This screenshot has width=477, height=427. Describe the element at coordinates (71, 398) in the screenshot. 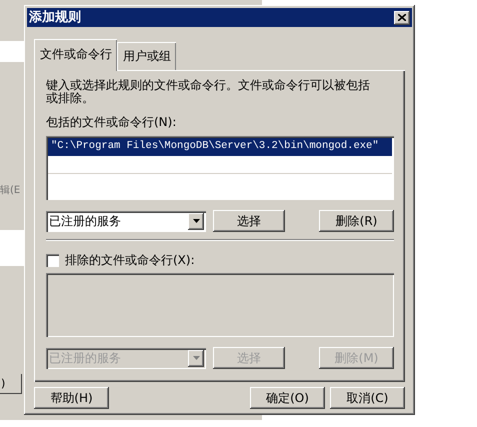

I see `help-button: 帮助(H)` at that location.